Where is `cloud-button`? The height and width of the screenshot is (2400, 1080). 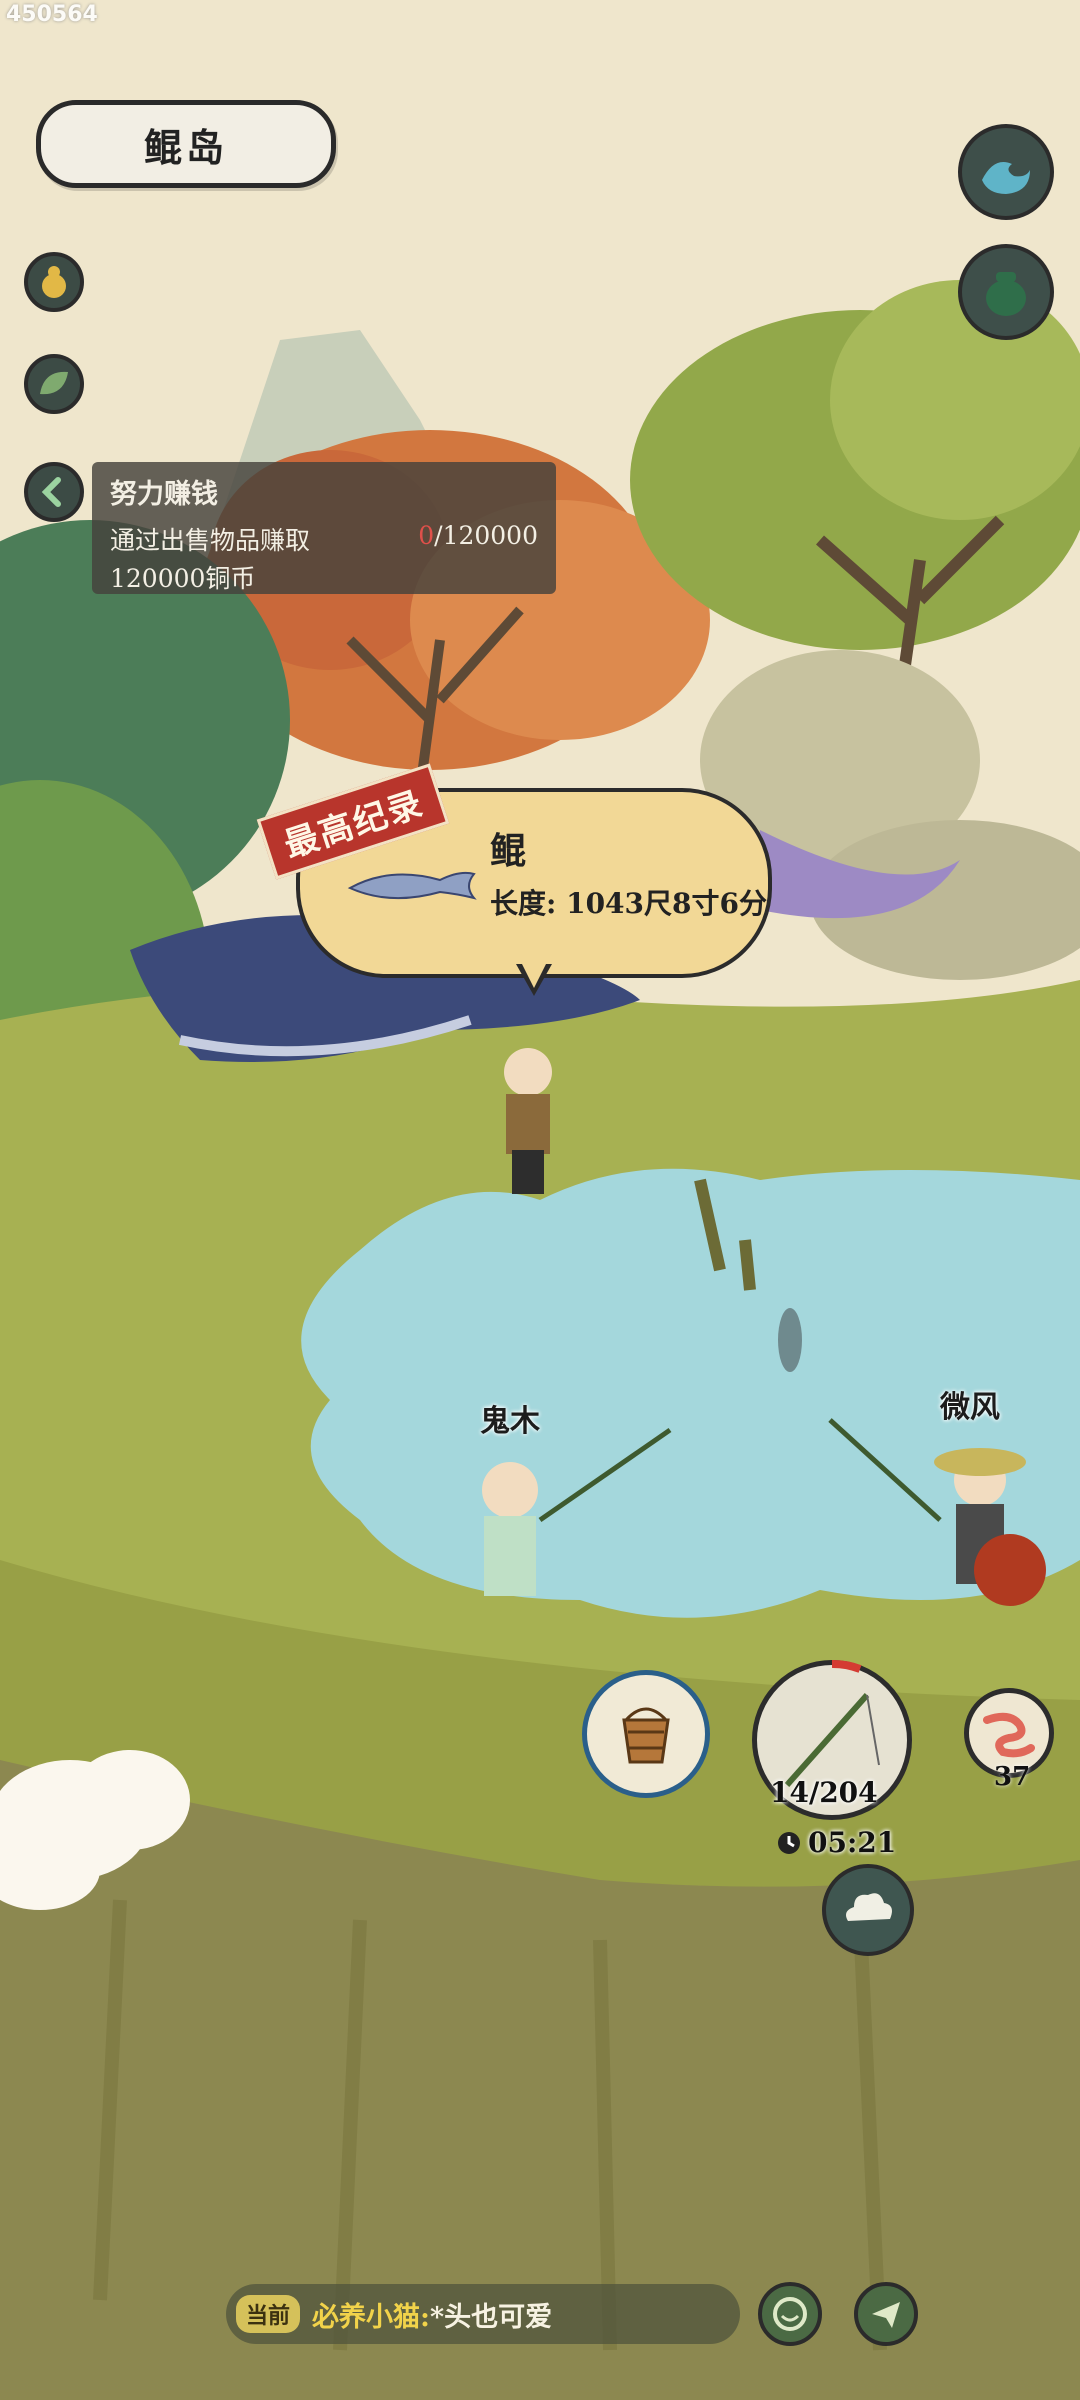 cloud-button is located at coordinates (868, 1910).